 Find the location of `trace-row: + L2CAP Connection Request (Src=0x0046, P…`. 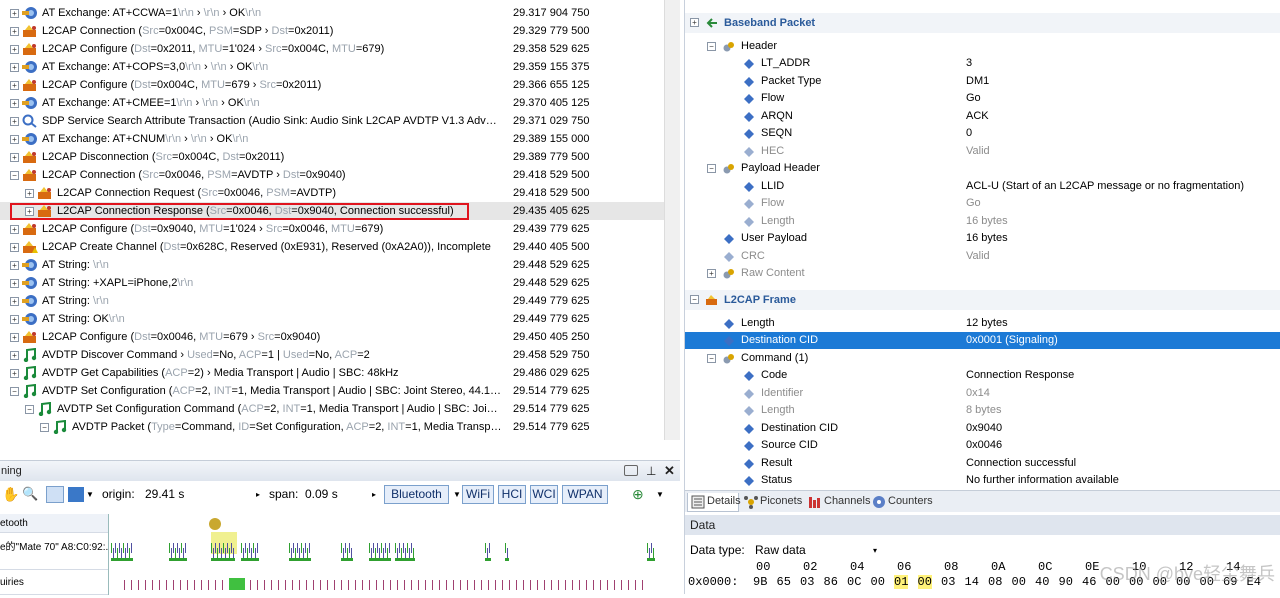

trace-row: + L2CAP Connection Request (Src=0x0046, P… is located at coordinates (332, 193).